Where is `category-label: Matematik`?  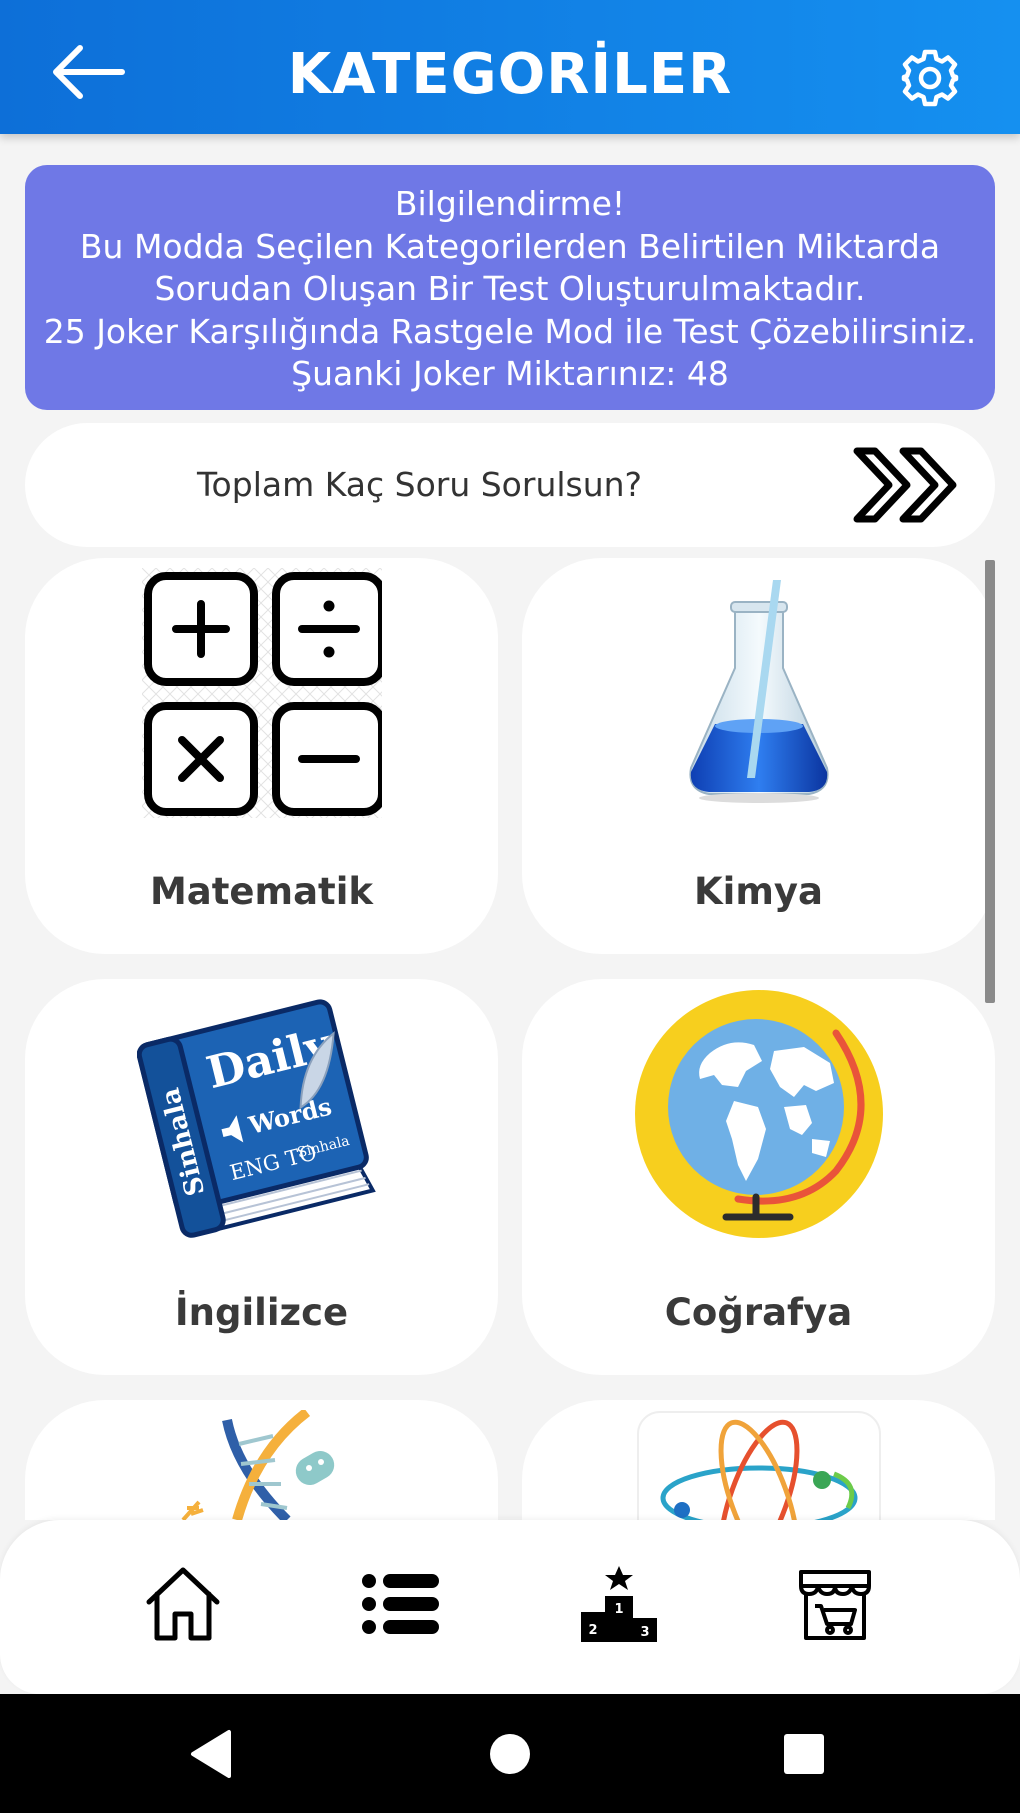 category-label: Matematik is located at coordinates (261, 891).